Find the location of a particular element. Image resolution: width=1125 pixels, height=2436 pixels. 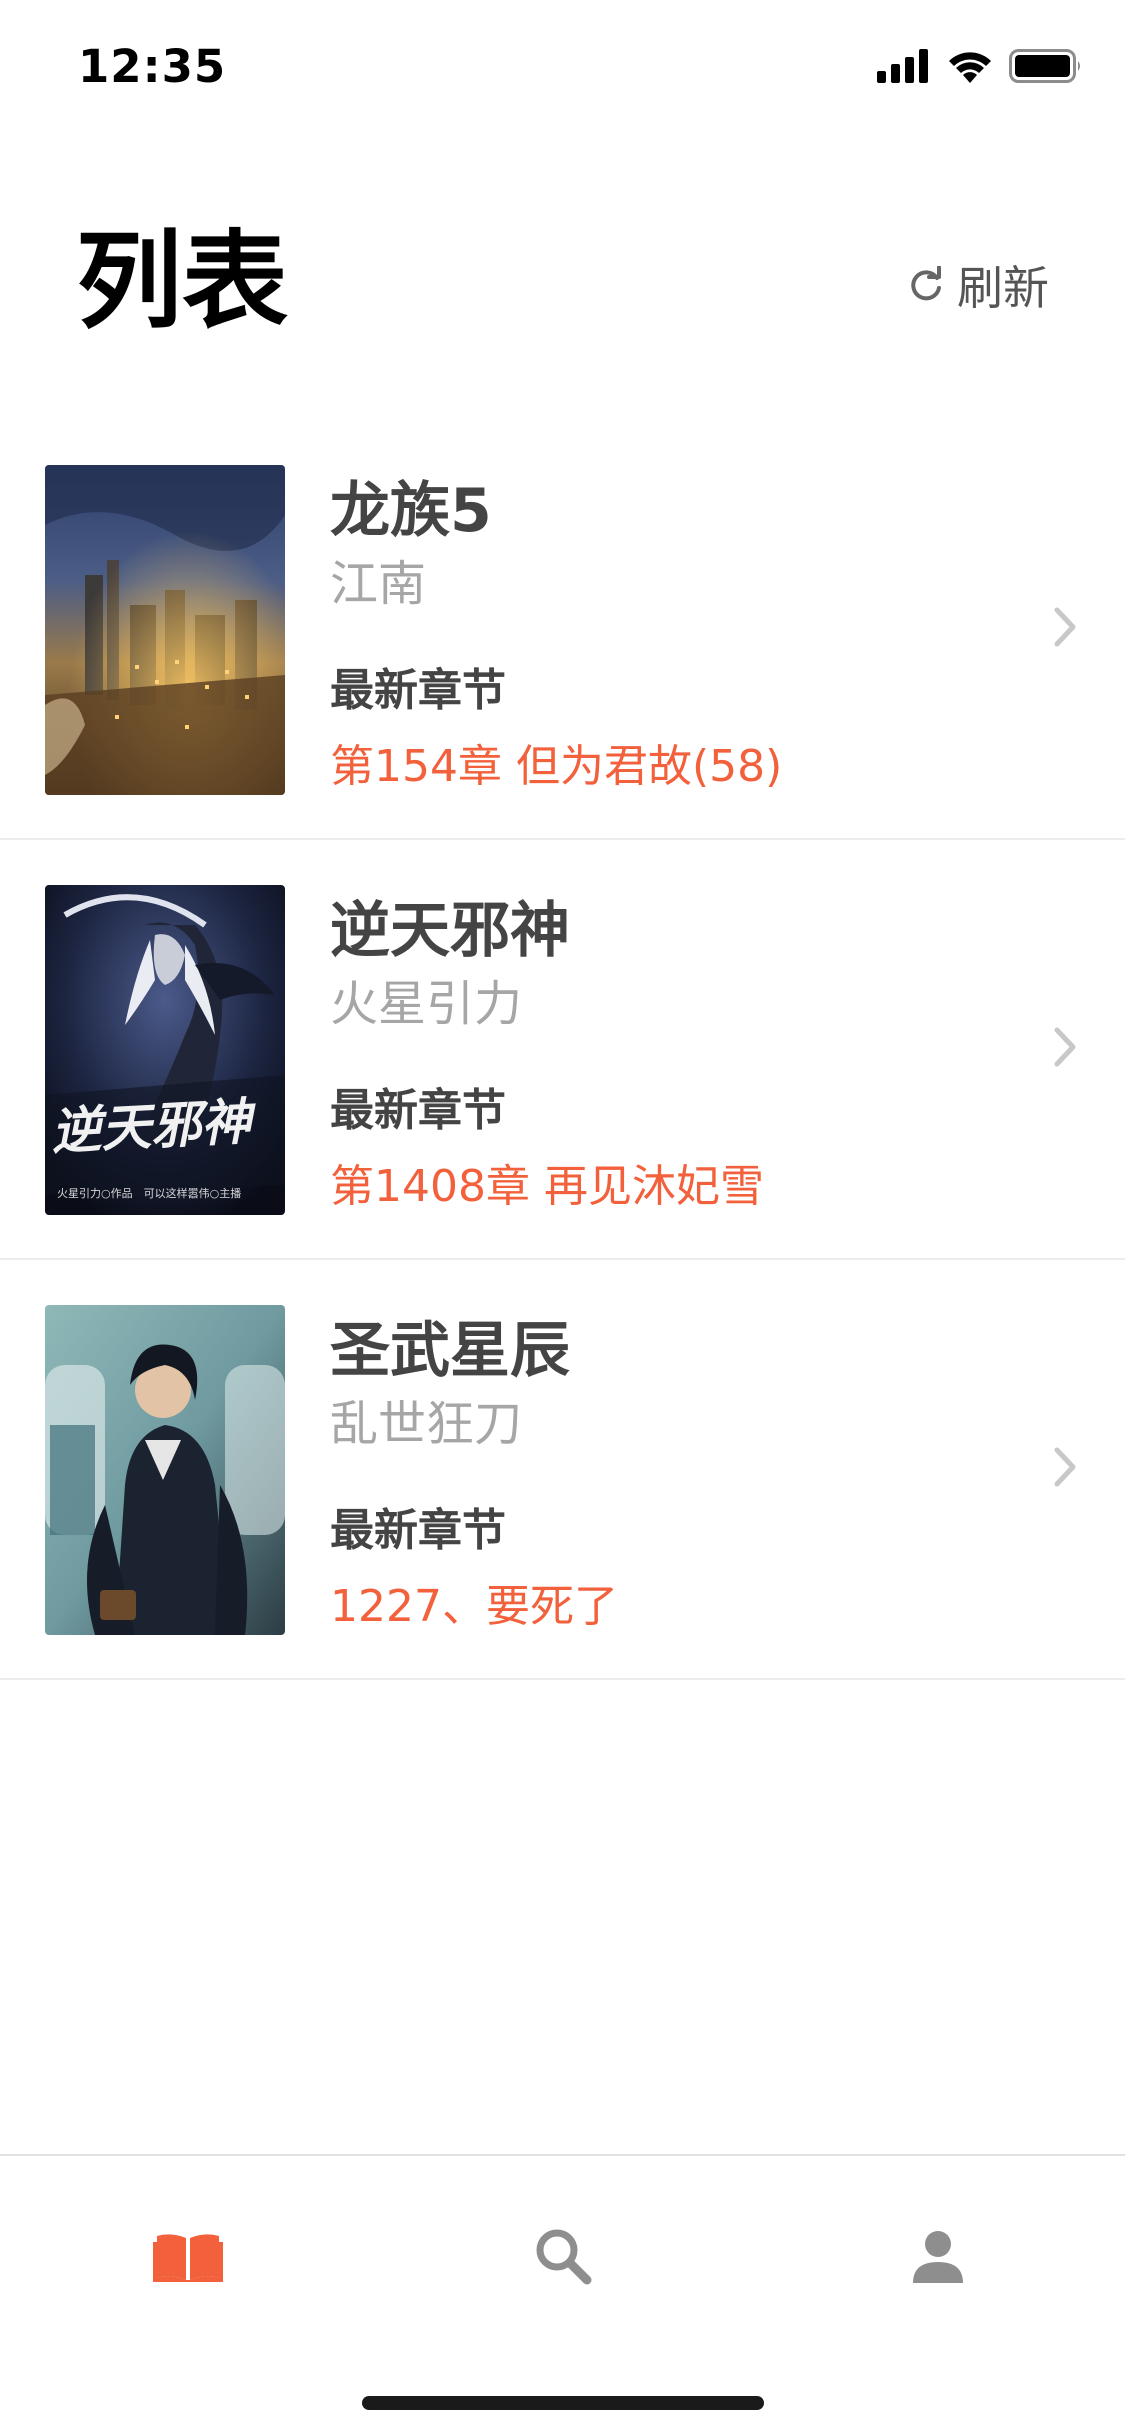

home-indicator is located at coordinates (563, 2403).